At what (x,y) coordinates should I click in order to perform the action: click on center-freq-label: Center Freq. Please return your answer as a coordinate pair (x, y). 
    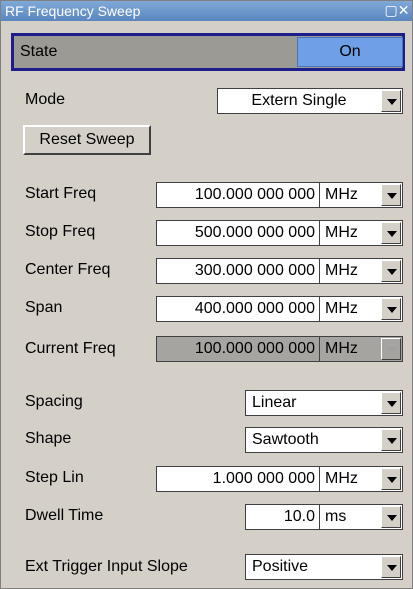
    Looking at the image, I should click on (68, 269).